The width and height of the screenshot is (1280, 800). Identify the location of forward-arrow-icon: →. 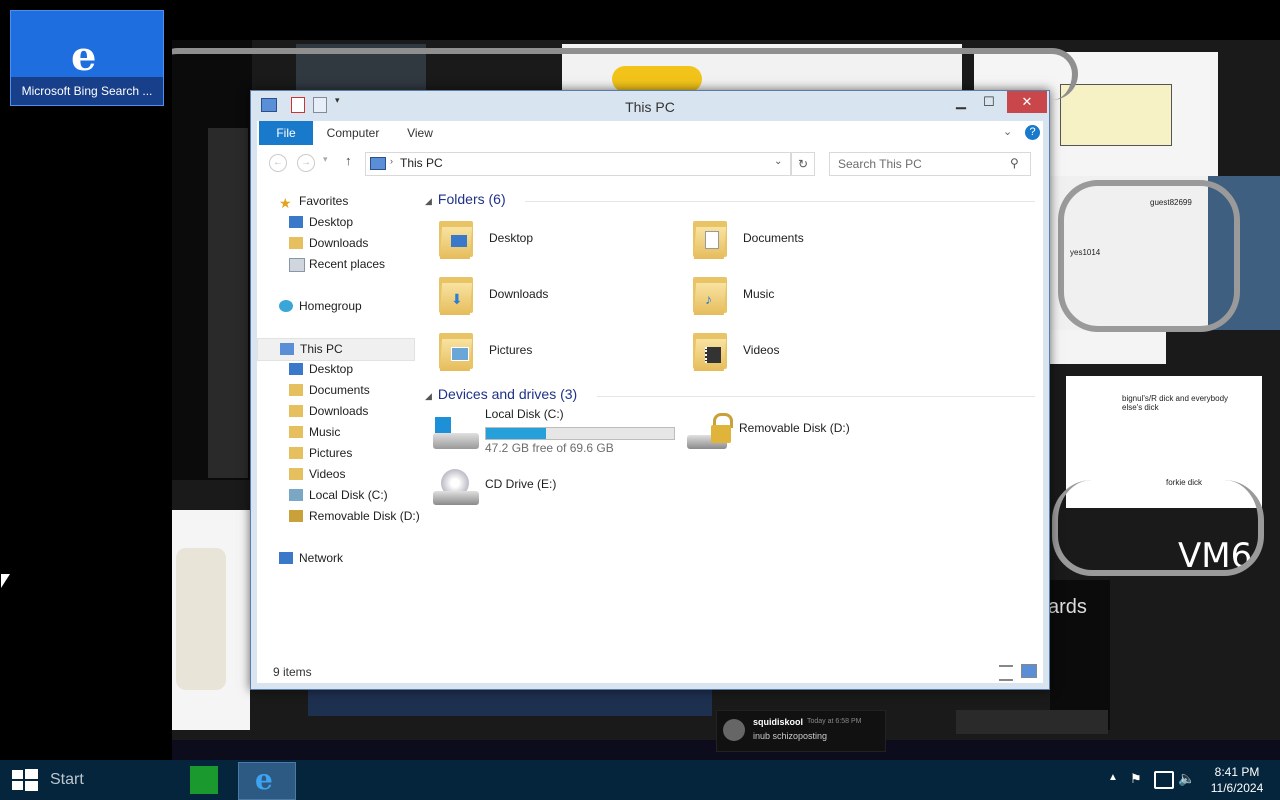
(306, 163).